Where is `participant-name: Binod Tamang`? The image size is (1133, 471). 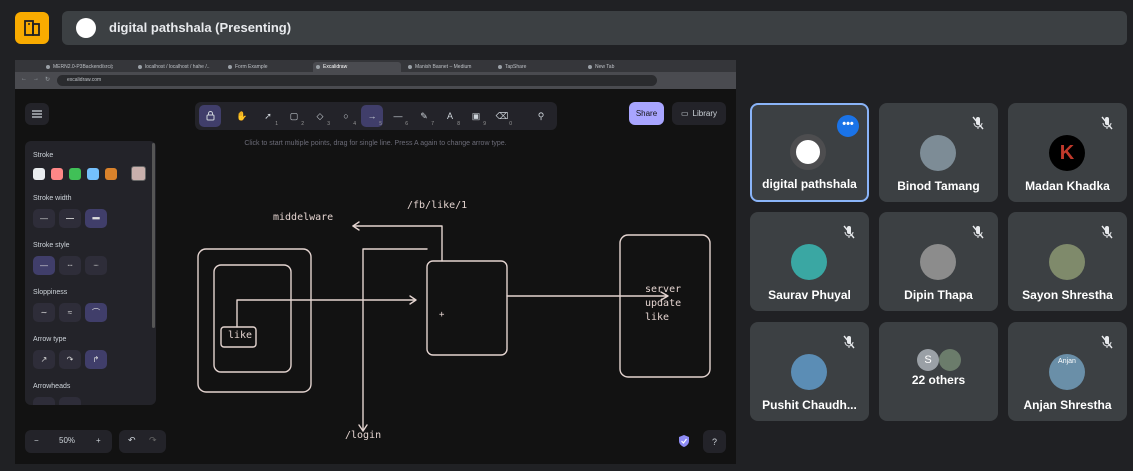
participant-name: Binod Tamang is located at coordinates (938, 186).